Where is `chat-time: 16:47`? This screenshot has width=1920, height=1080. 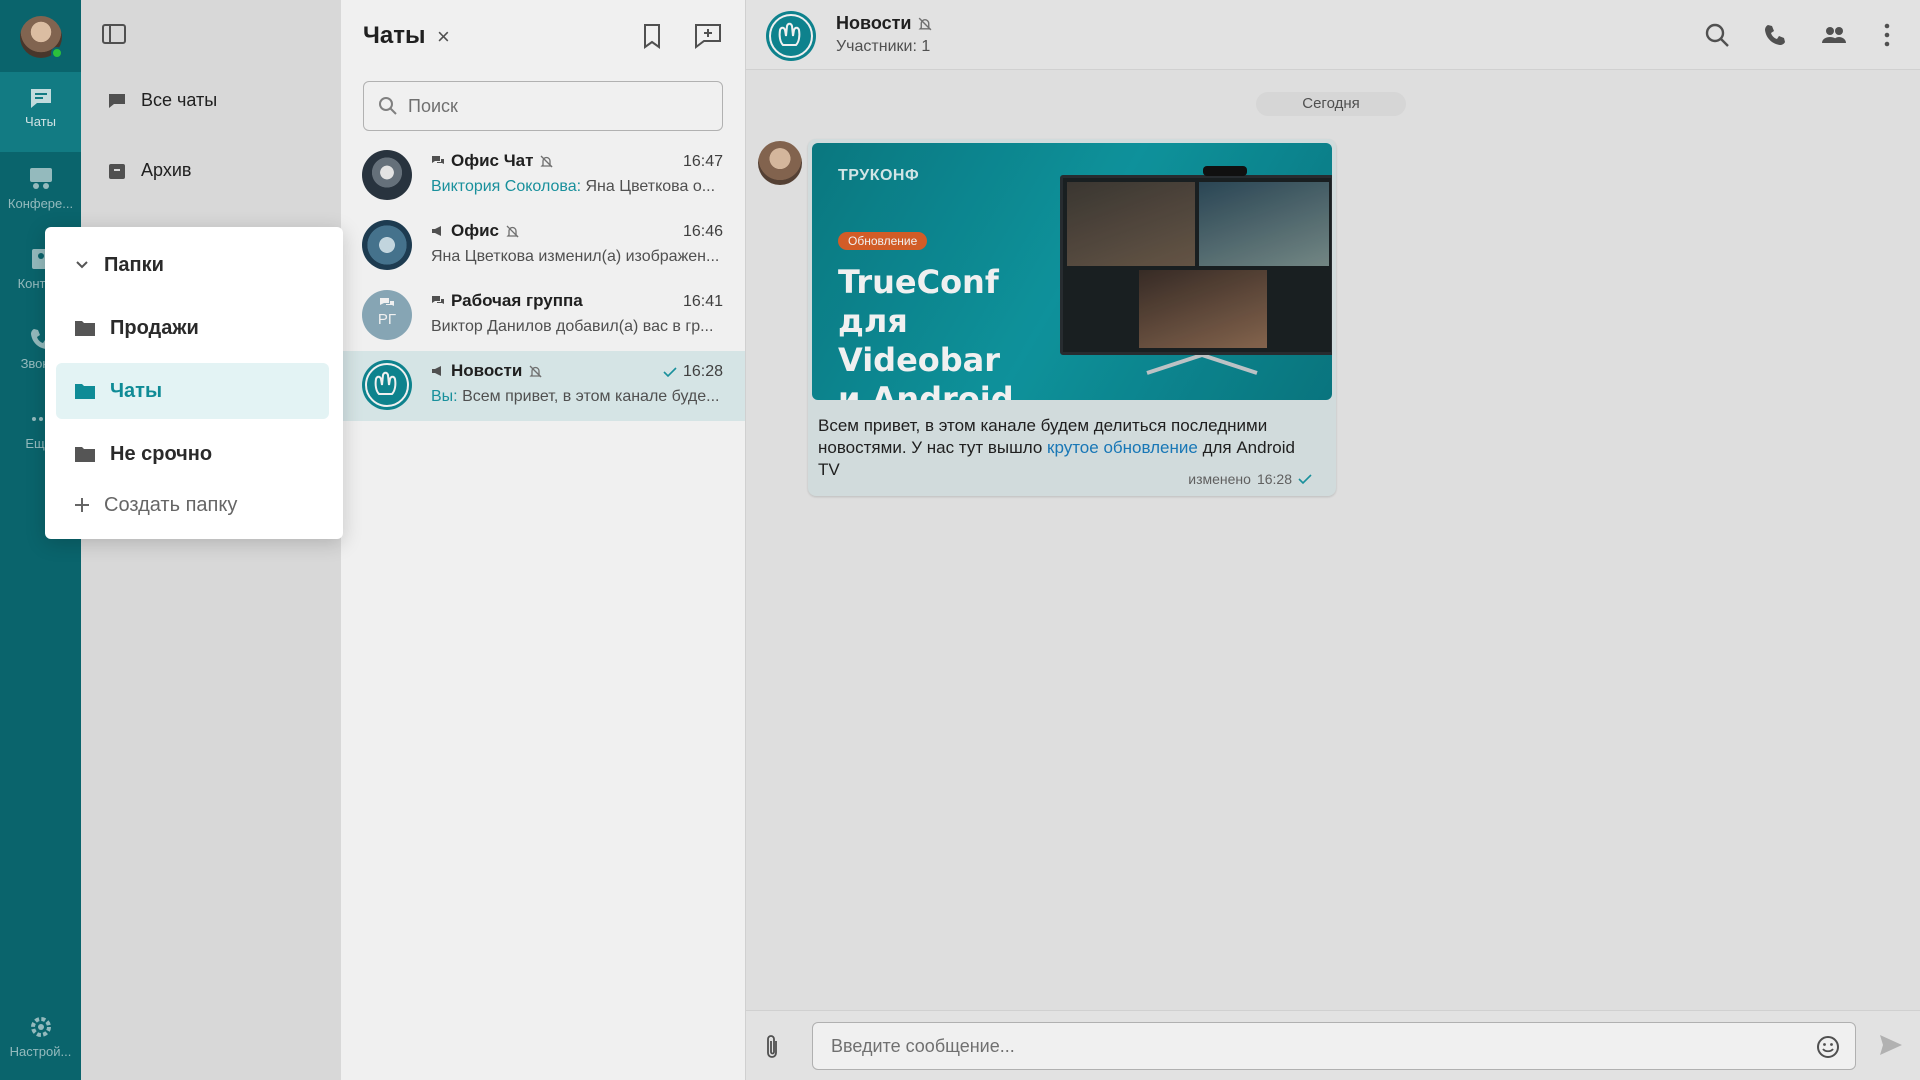 chat-time: 16:47 is located at coordinates (702, 161).